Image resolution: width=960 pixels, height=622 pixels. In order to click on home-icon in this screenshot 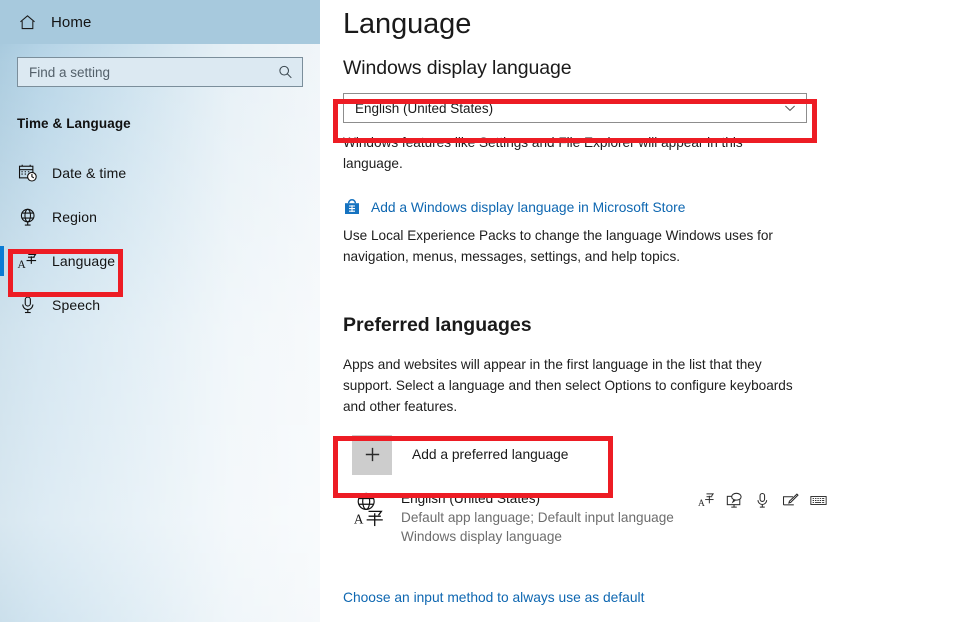, I will do `click(27, 22)`.